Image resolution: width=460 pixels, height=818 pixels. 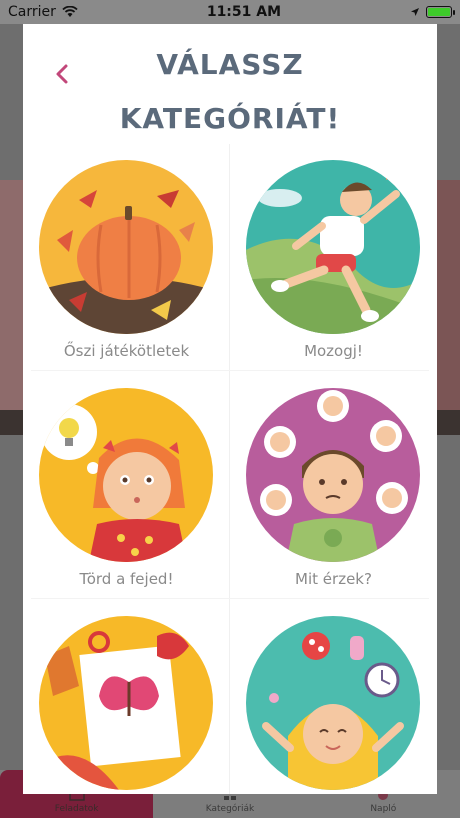 What do you see at coordinates (333, 247) in the screenshot?
I see `running-boy-illustration` at bounding box center [333, 247].